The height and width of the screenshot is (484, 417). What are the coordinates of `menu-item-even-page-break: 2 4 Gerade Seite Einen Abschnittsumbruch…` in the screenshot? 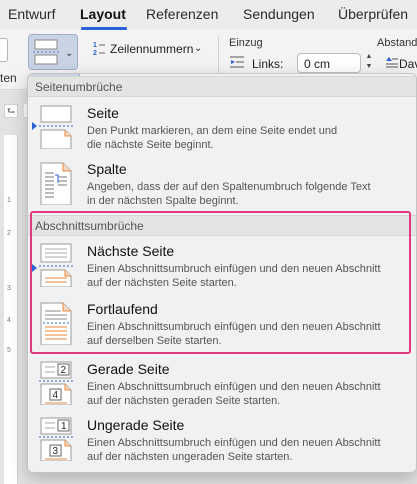 It's located at (222, 385).